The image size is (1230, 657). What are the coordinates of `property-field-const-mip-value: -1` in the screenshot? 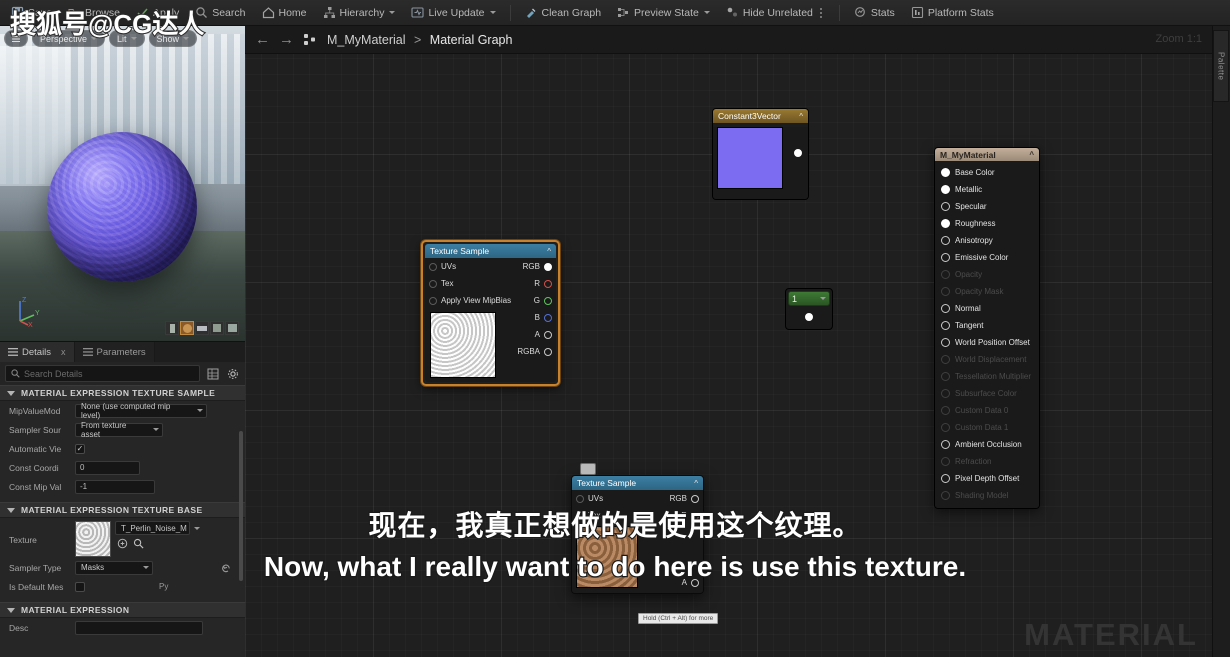 It's located at (115, 486).